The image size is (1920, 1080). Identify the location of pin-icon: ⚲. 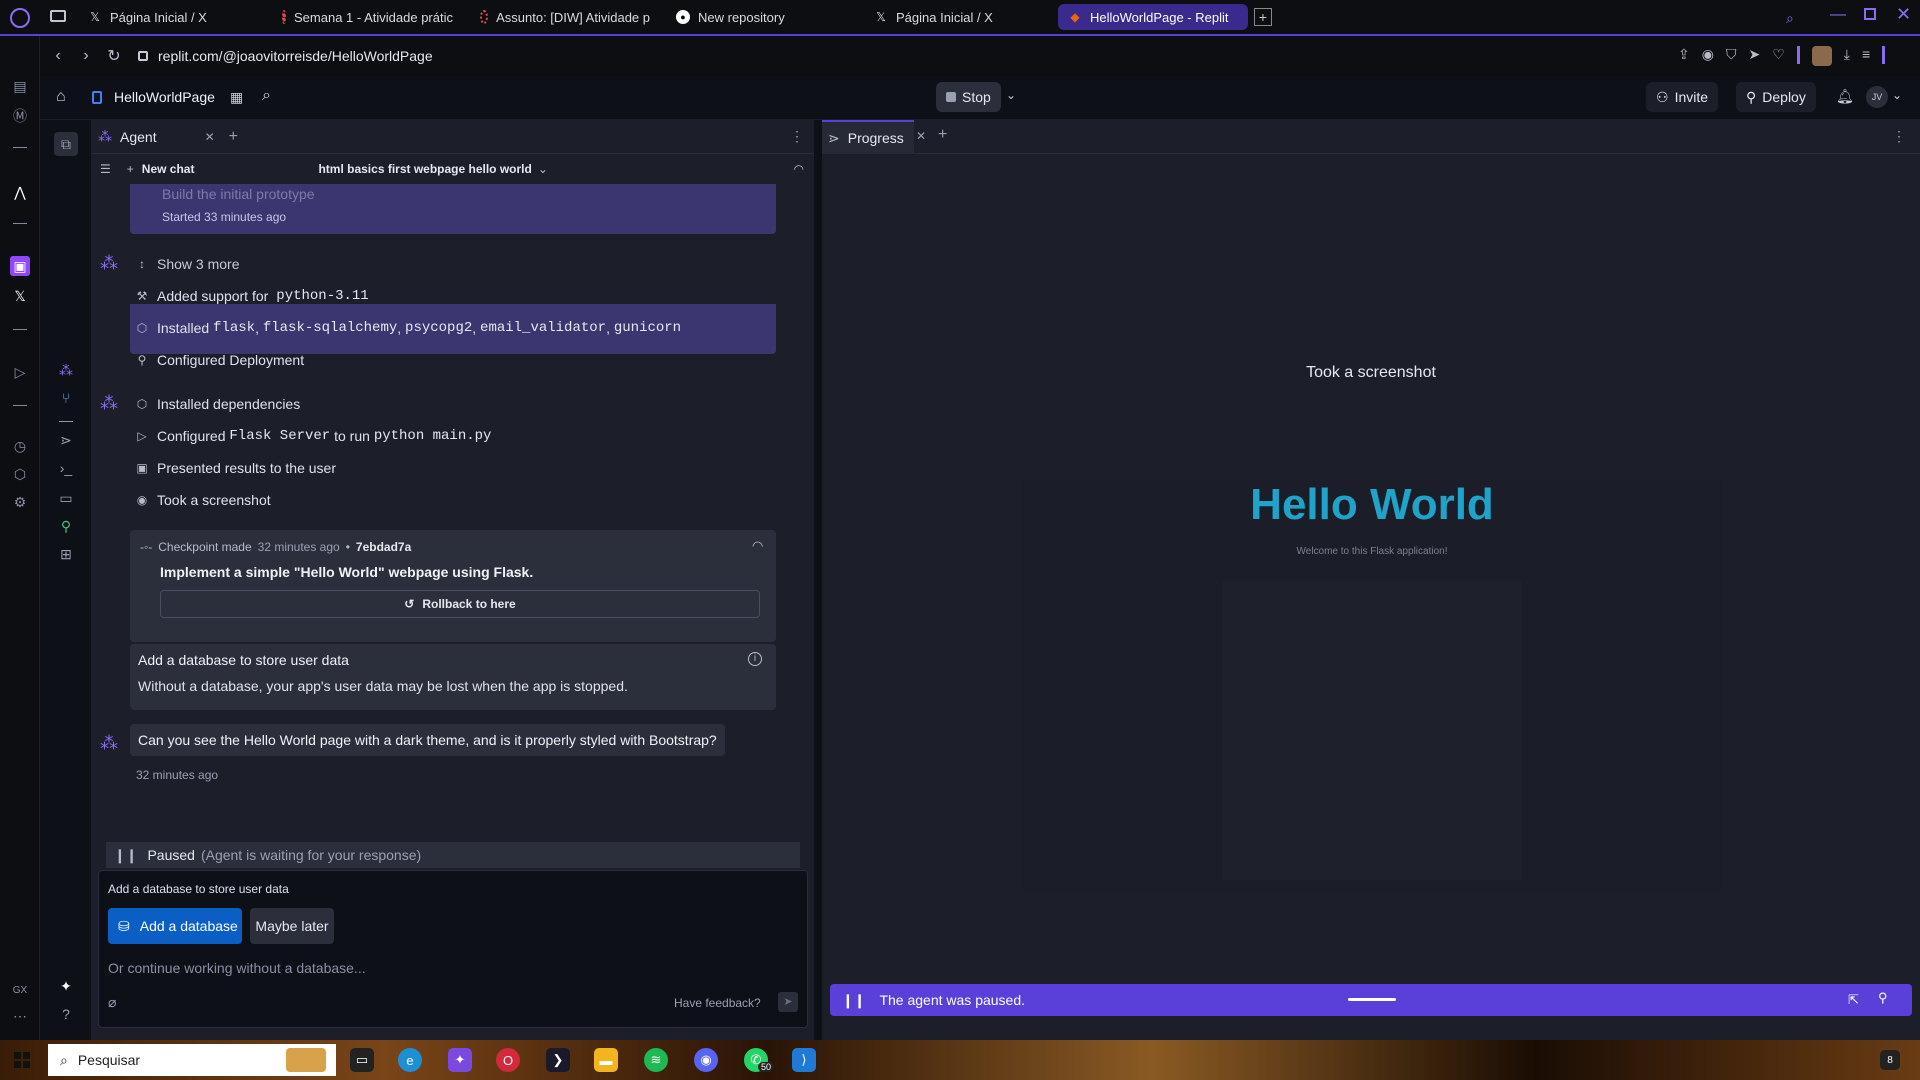
(1883, 998).